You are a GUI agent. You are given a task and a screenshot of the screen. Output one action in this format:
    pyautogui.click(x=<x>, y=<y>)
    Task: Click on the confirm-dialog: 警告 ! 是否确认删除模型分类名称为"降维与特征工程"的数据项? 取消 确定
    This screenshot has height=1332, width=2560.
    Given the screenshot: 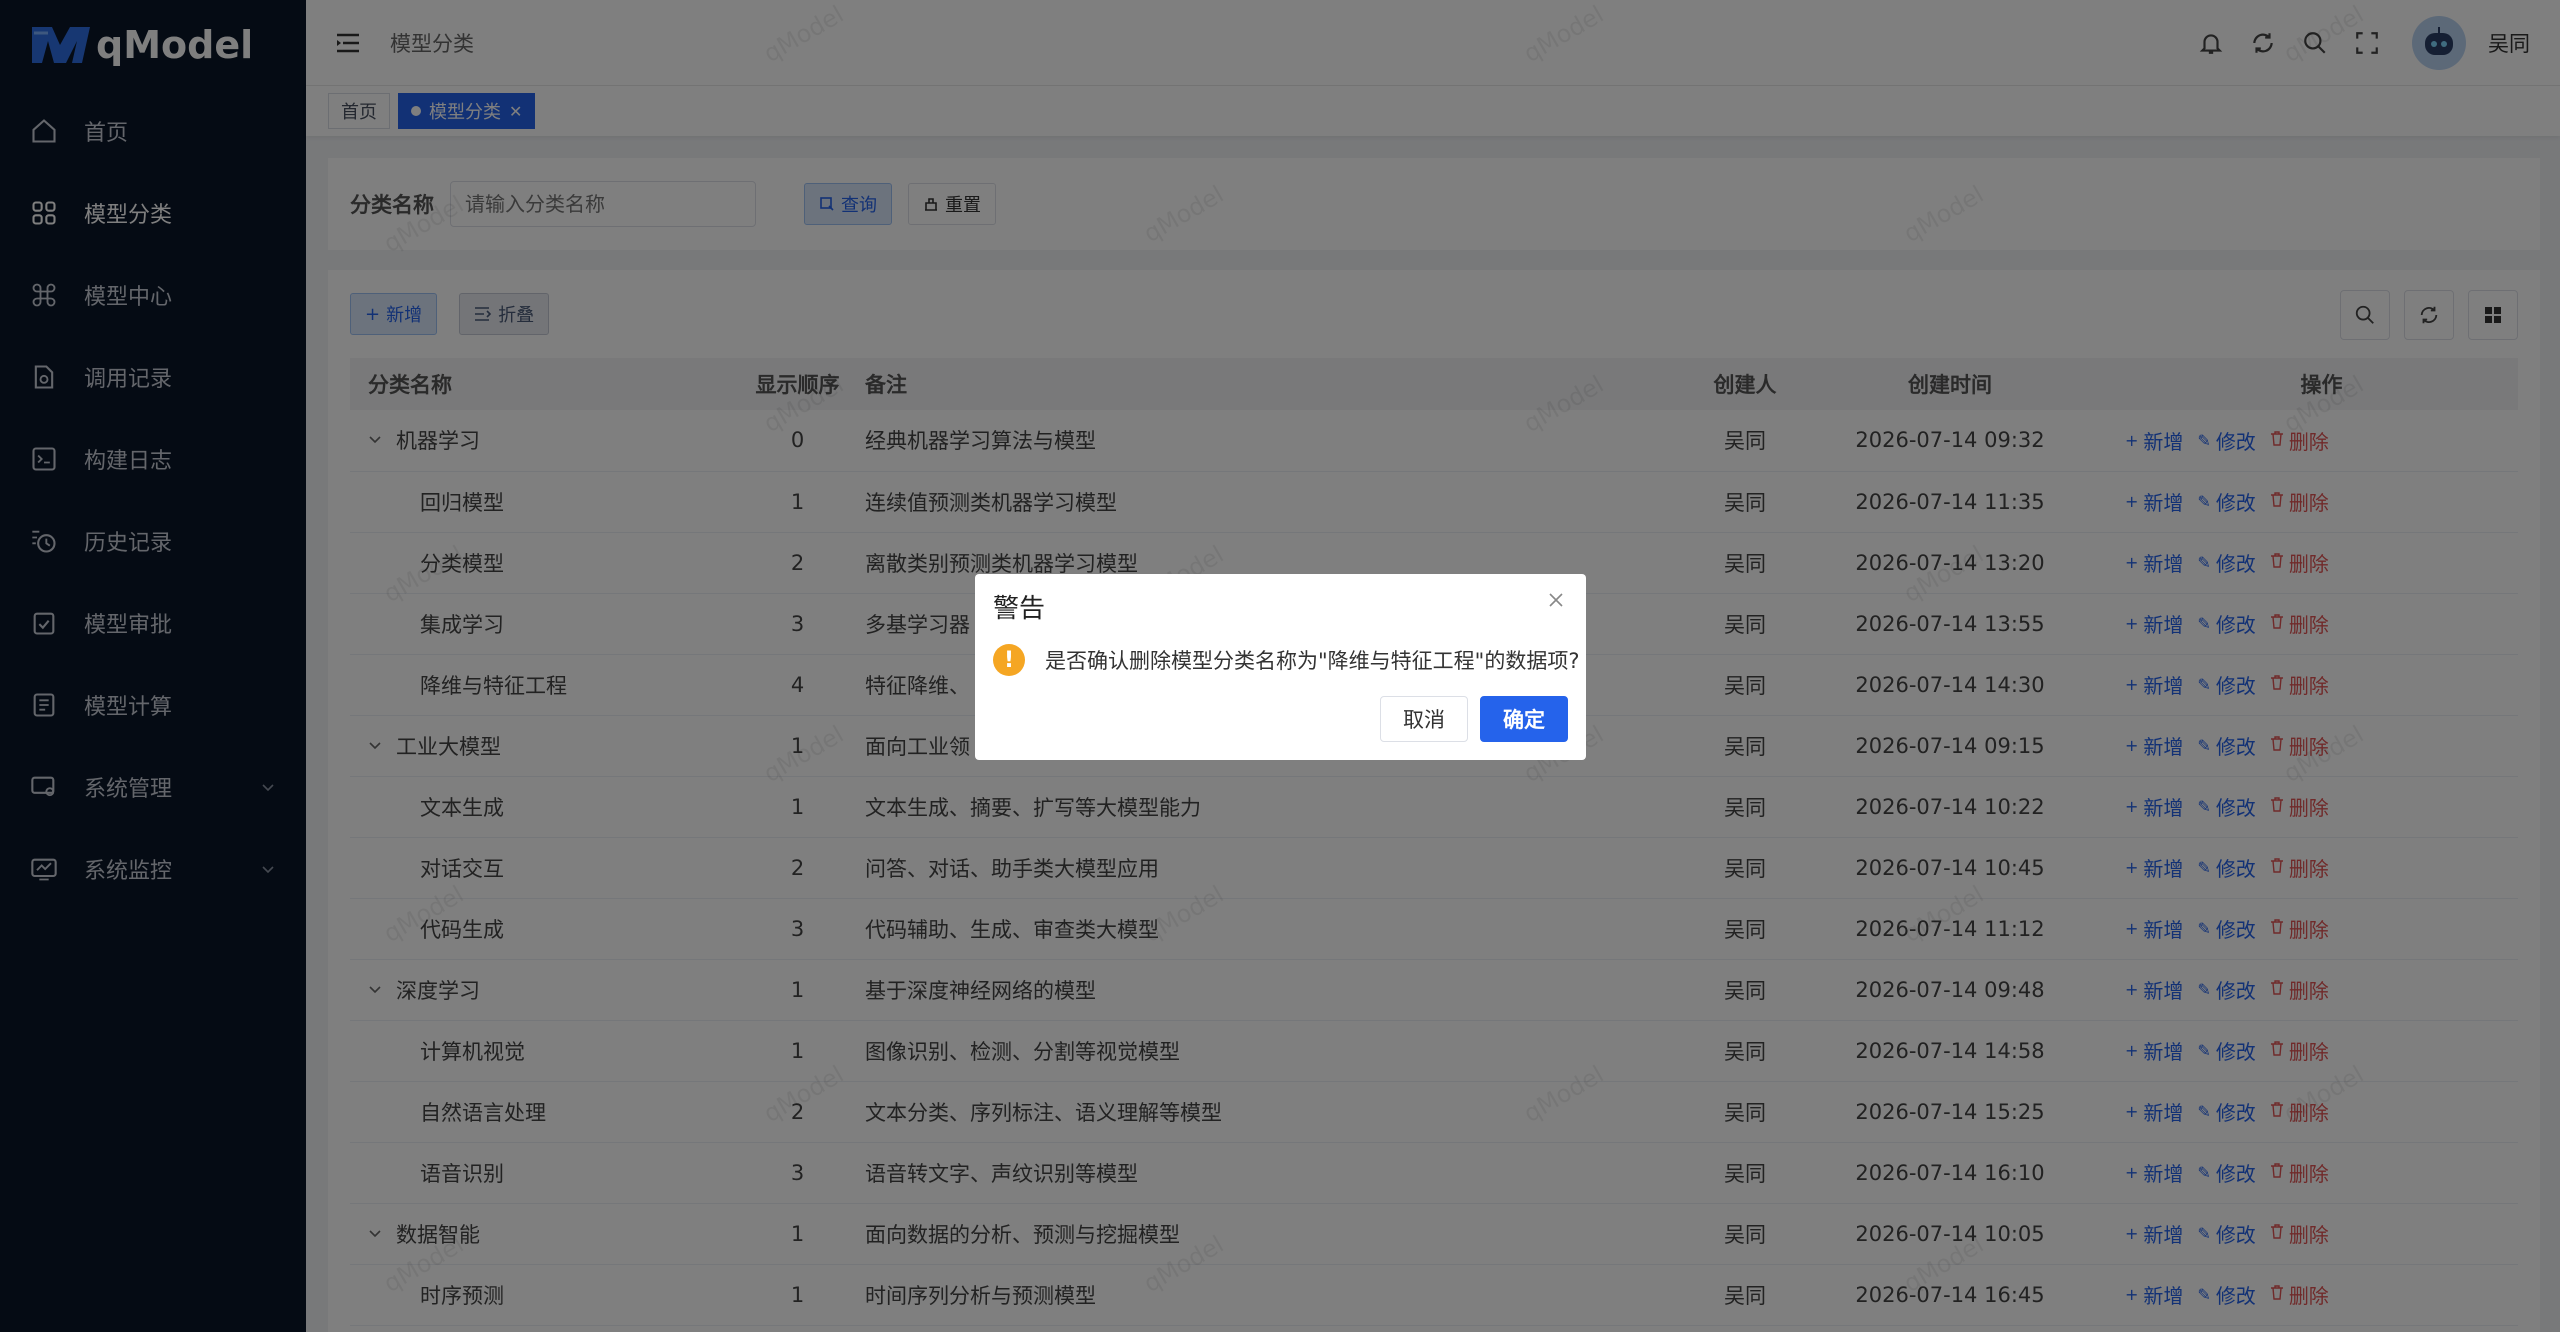 What is the action you would take?
    pyautogui.click(x=1280, y=667)
    